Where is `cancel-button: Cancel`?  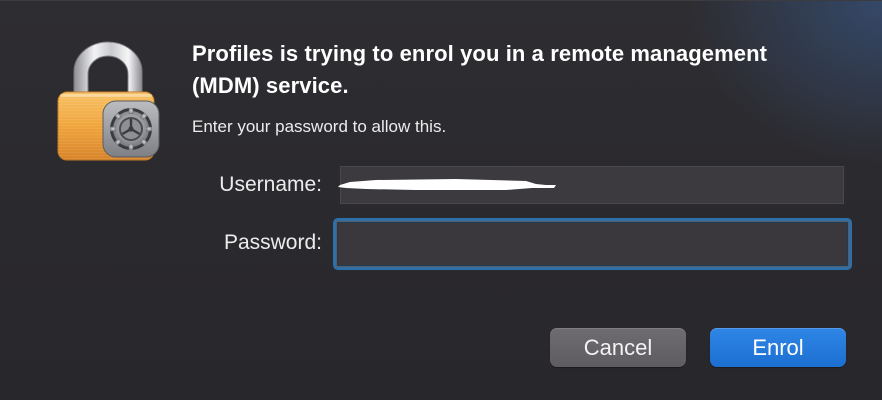 cancel-button: Cancel is located at coordinates (618, 347).